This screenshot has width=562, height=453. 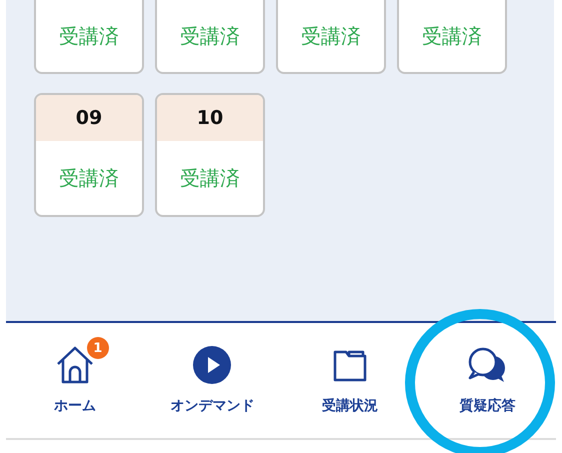 I want to click on nav-tab: 受講状況, so click(x=349, y=380).